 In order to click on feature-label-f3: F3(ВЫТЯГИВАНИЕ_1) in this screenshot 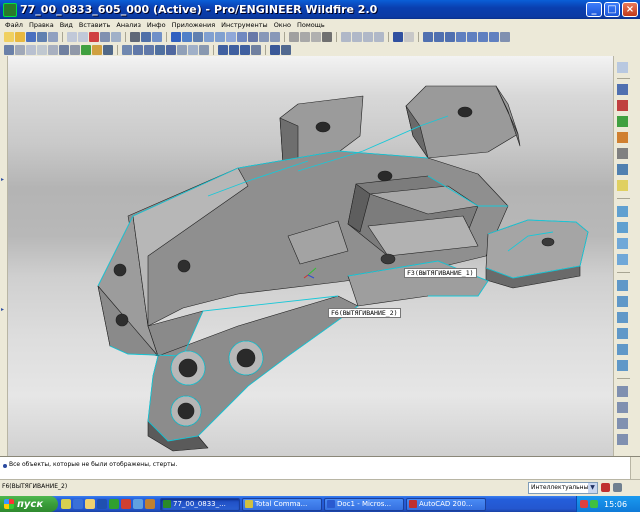, I will do `click(440, 273)`.